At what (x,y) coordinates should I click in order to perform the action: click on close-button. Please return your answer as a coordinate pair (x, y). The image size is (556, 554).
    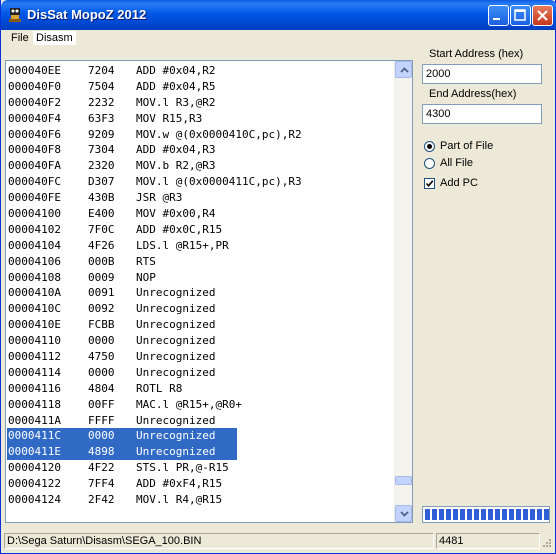
    Looking at the image, I should click on (542, 15).